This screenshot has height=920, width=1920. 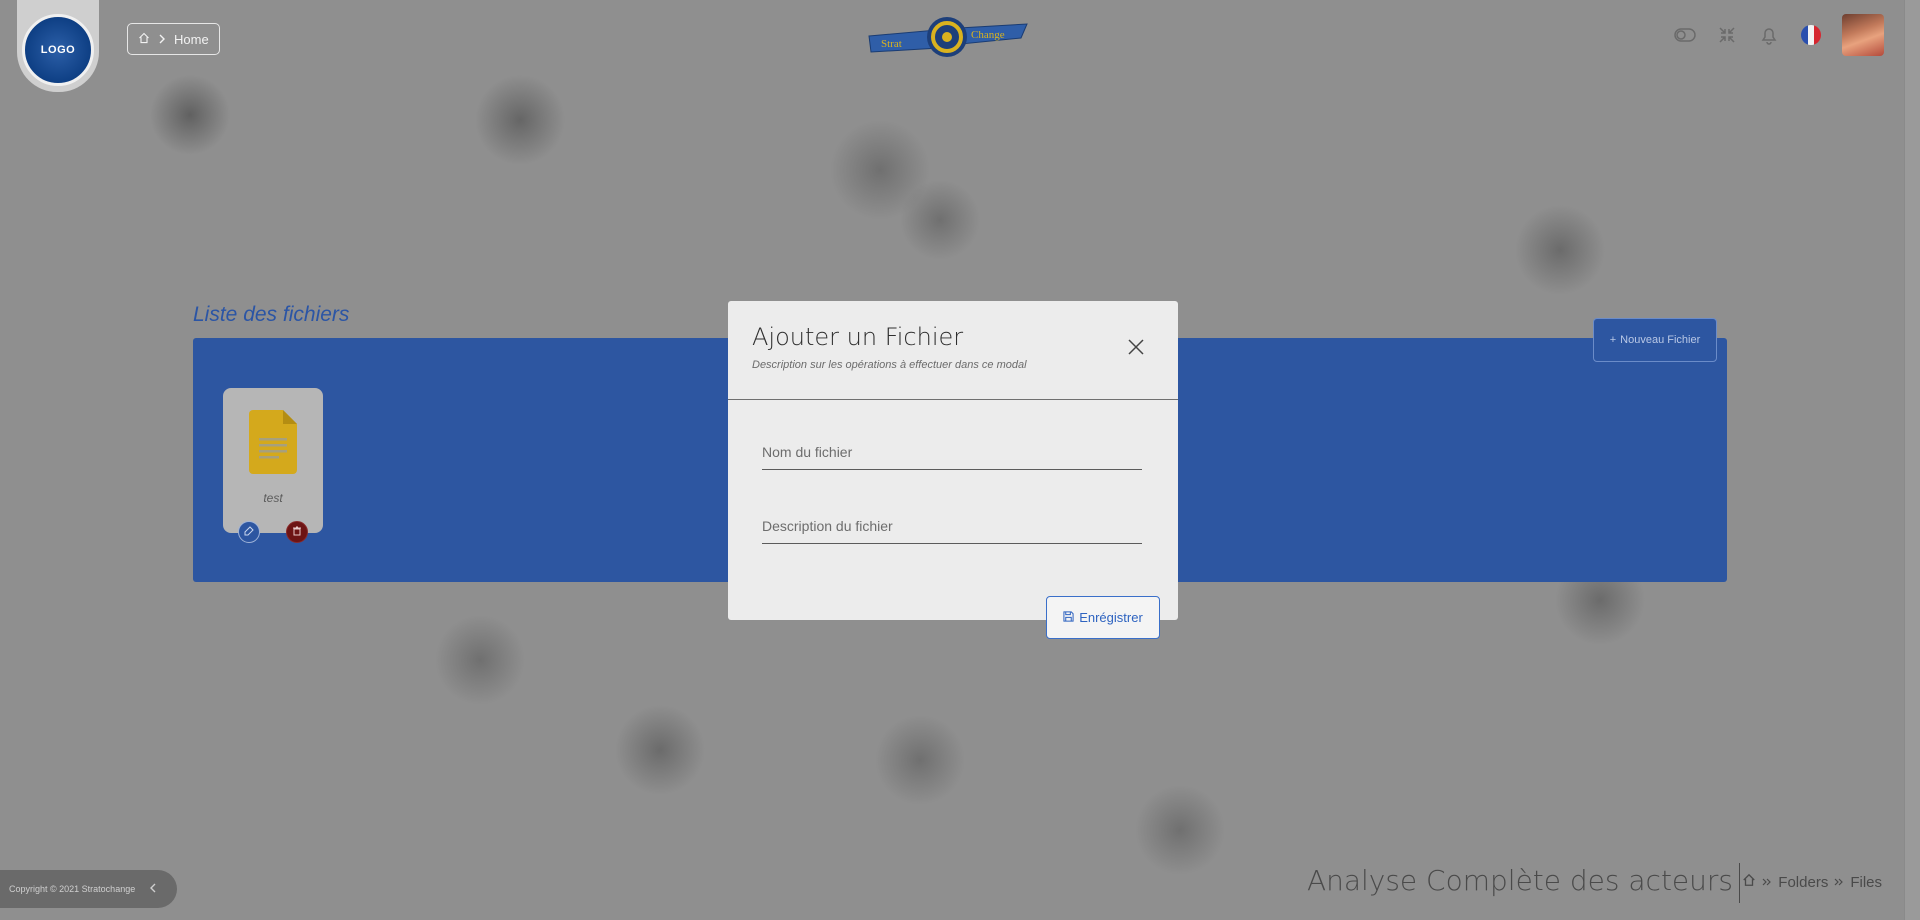 What do you see at coordinates (1685, 35) in the screenshot?
I see `toggle-icon` at bounding box center [1685, 35].